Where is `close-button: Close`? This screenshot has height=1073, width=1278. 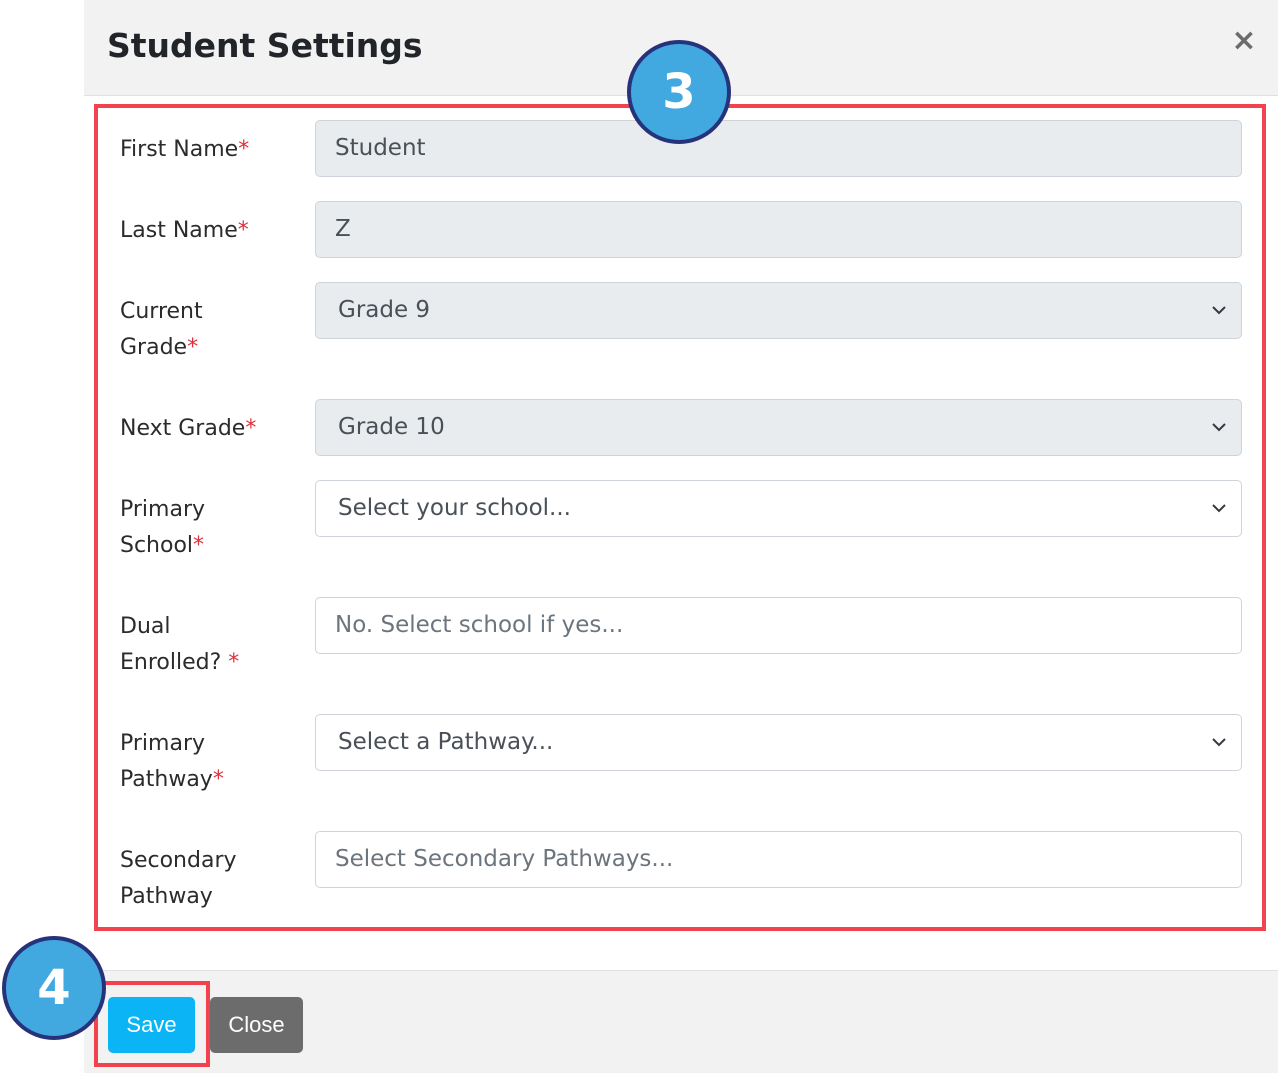
close-button: Close is located at coordinates (256, 1025).